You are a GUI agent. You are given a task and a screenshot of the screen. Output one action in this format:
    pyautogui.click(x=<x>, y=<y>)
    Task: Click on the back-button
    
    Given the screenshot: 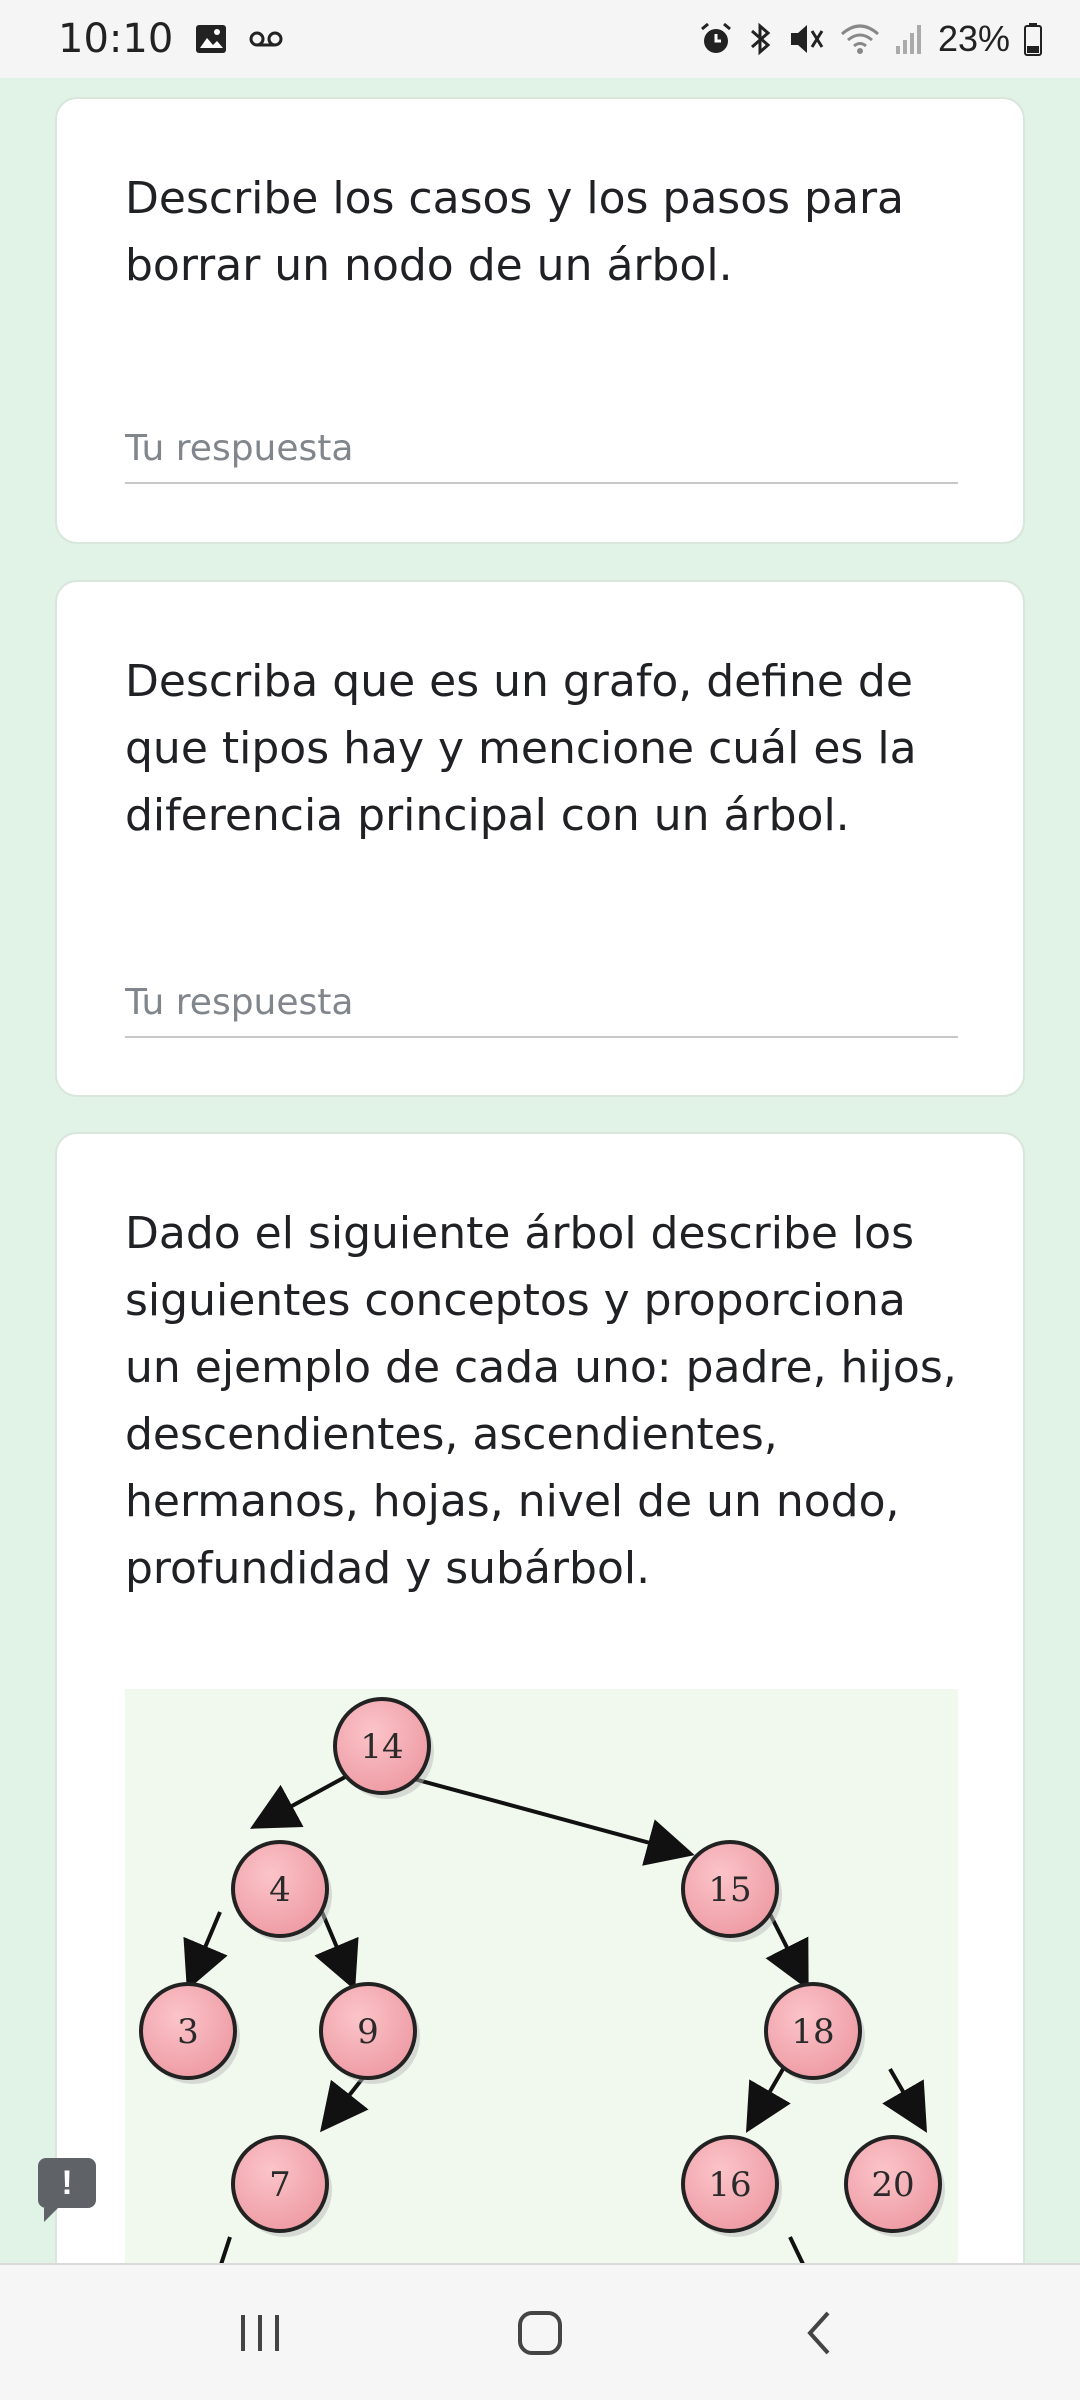 What is the action you would take?
    pyautogui.click(x=820, y=2333)
    